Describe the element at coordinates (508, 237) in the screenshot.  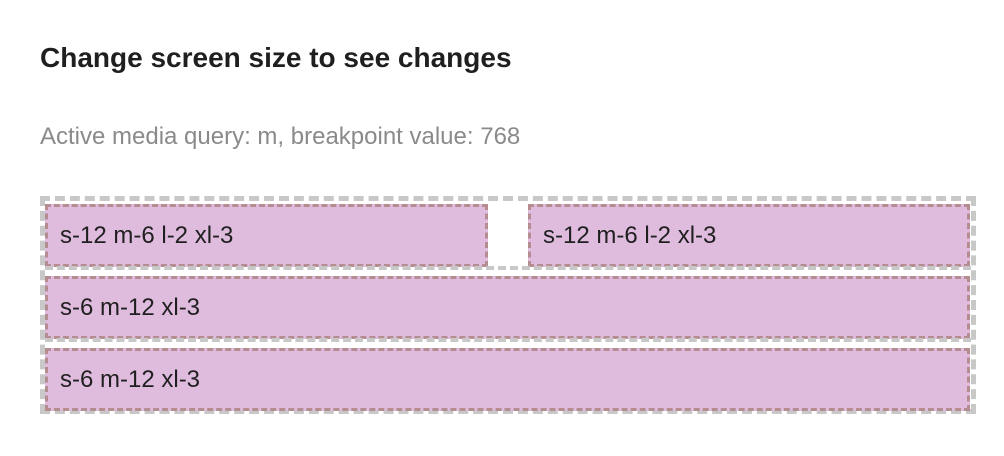
I see `grid-row: s-12 m-6 l-2 xl-3 s-12 m-6 l-2 xl-3` at that location.